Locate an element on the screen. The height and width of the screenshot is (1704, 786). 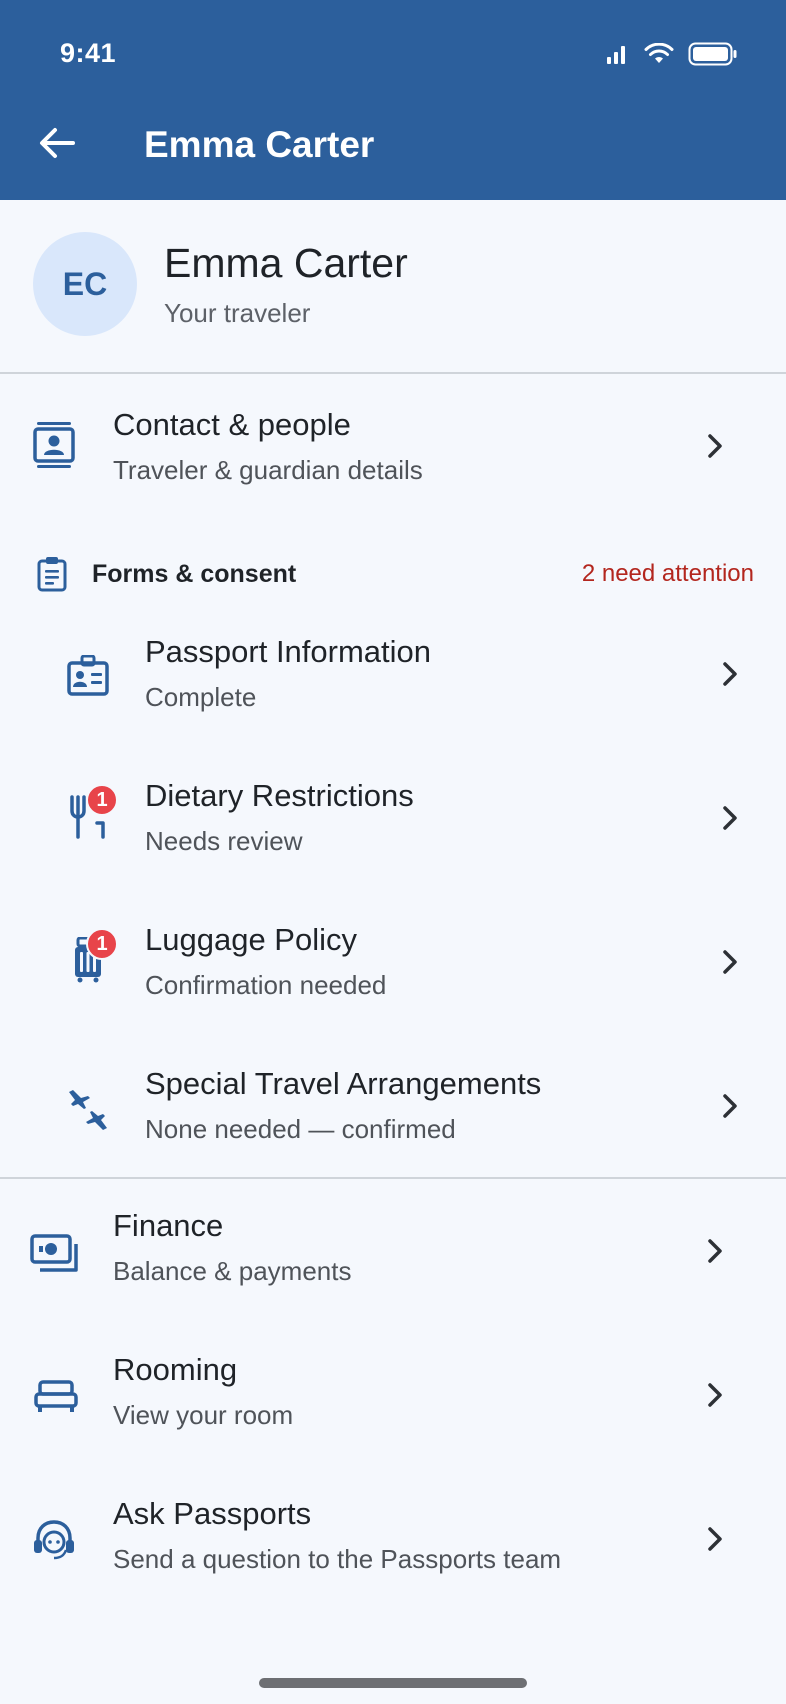
form-item-status: Needs review is located at coordinates (224, 841).